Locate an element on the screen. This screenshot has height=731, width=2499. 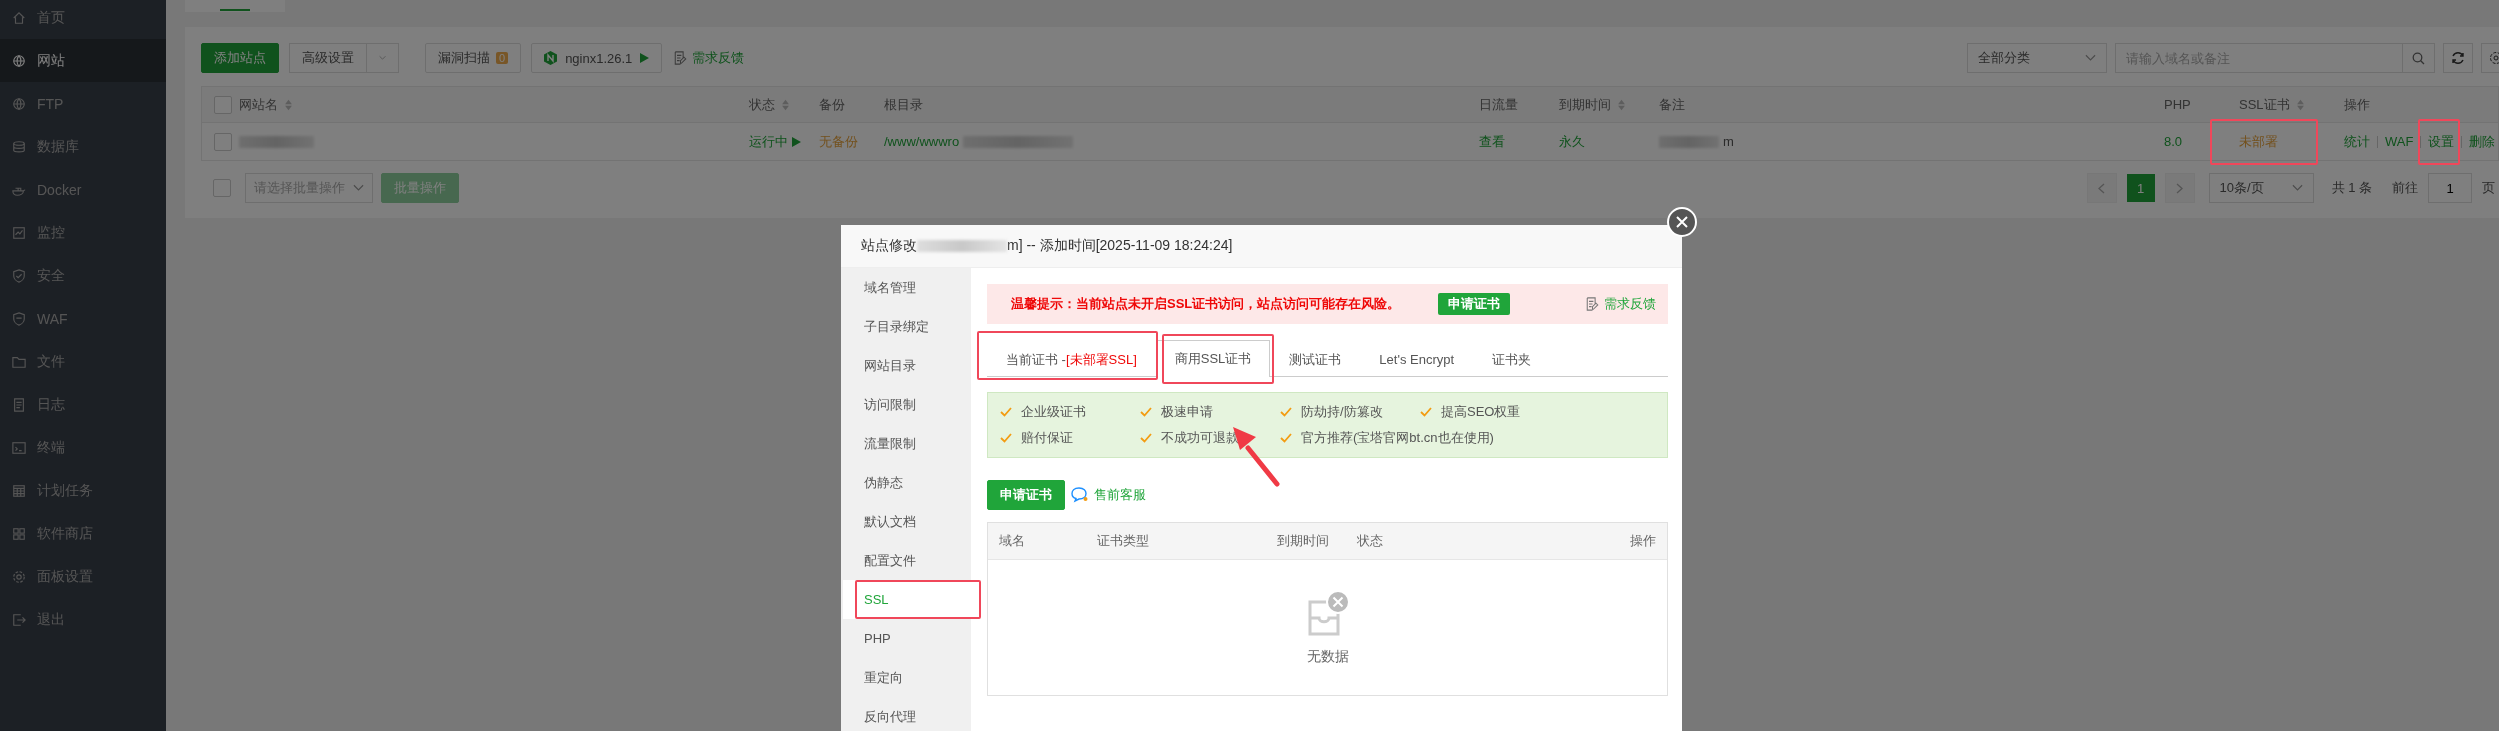
page-input: 1 is located at coordinates (2450, 188).